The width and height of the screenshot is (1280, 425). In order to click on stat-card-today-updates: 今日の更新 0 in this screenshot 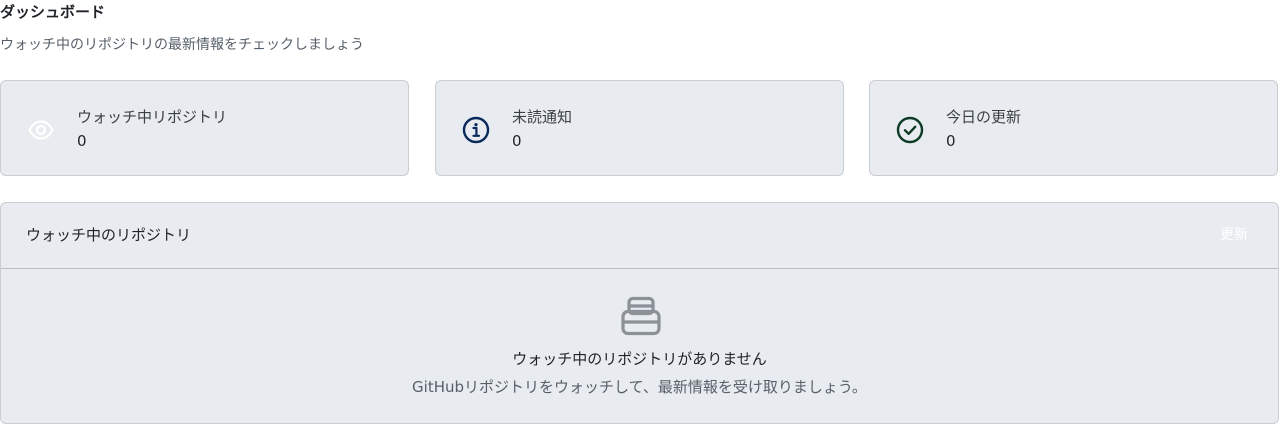, I will do `click(1073, 128)`.